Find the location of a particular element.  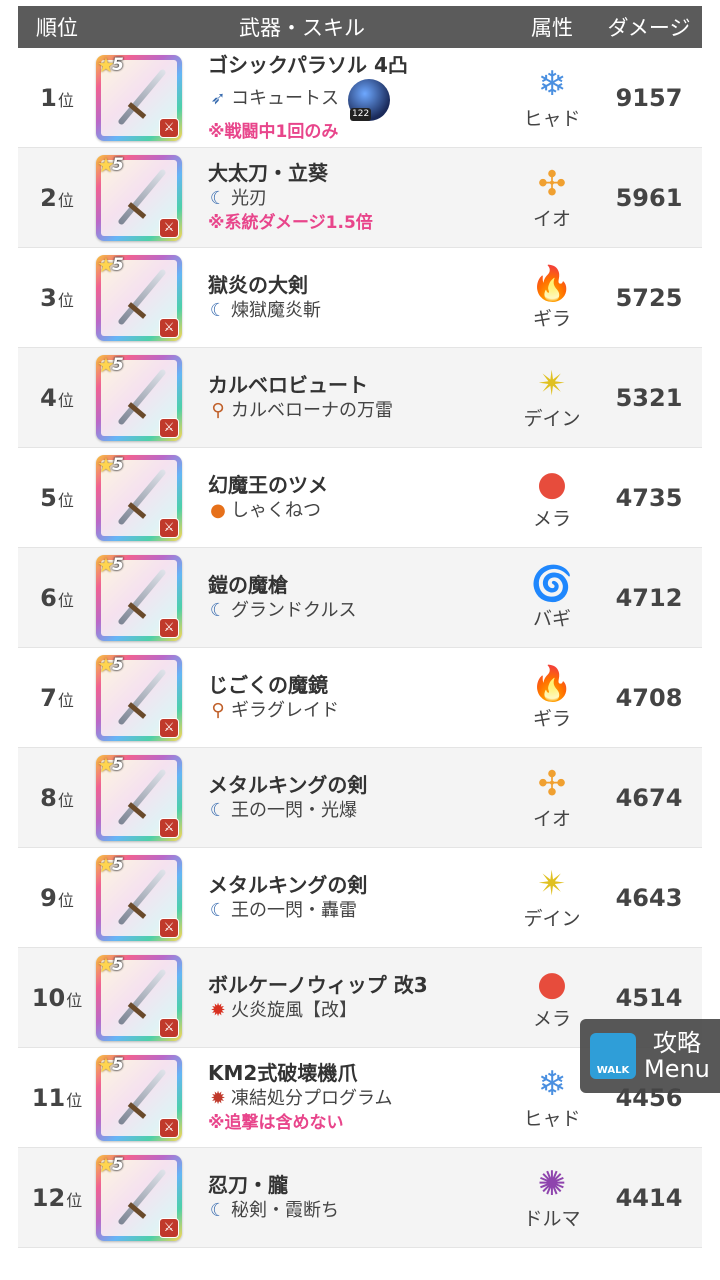

damage-value: 5725 is located at coordinates (649, 297).